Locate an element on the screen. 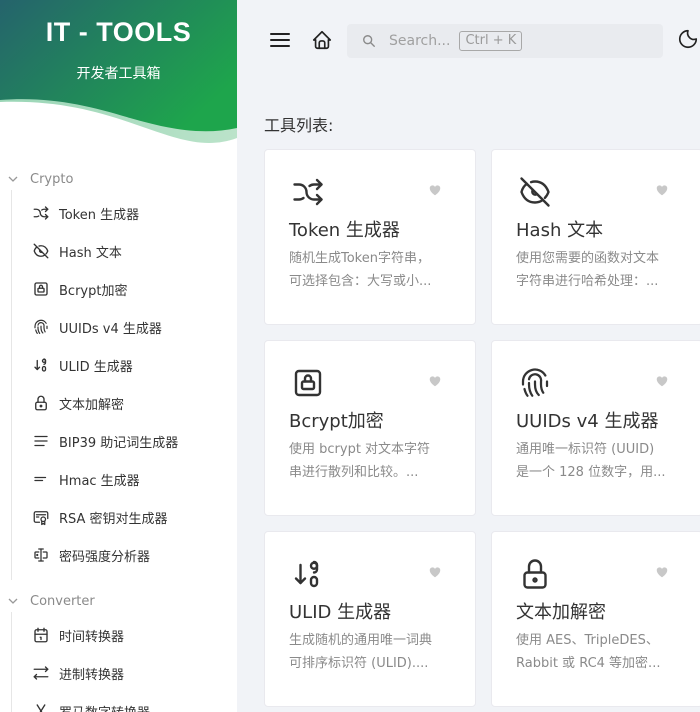 Image resolution: width=700 pixels, height=712 pixels. card-description-line: 通用唯一标识符 (UUID) is located at coordinates (585, 449).